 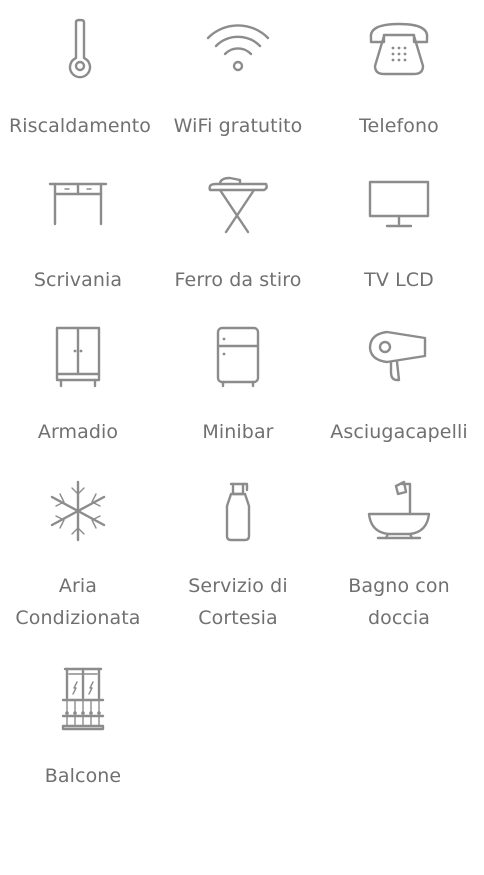 What do you see at coordinates (80, 48) in the screenshot?
I see `thermometer-icon` at bounding box center [80, 48].